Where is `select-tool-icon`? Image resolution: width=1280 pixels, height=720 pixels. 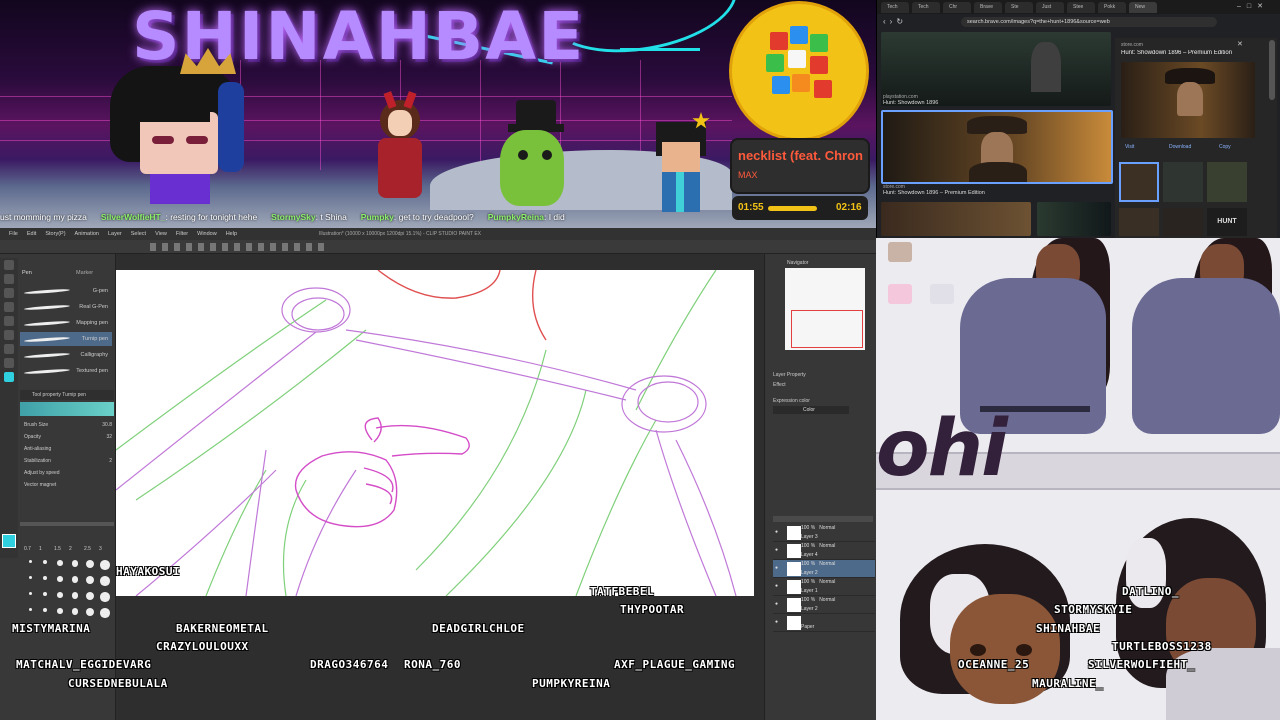 select-tool-icon is located at coordinates (9, 321).